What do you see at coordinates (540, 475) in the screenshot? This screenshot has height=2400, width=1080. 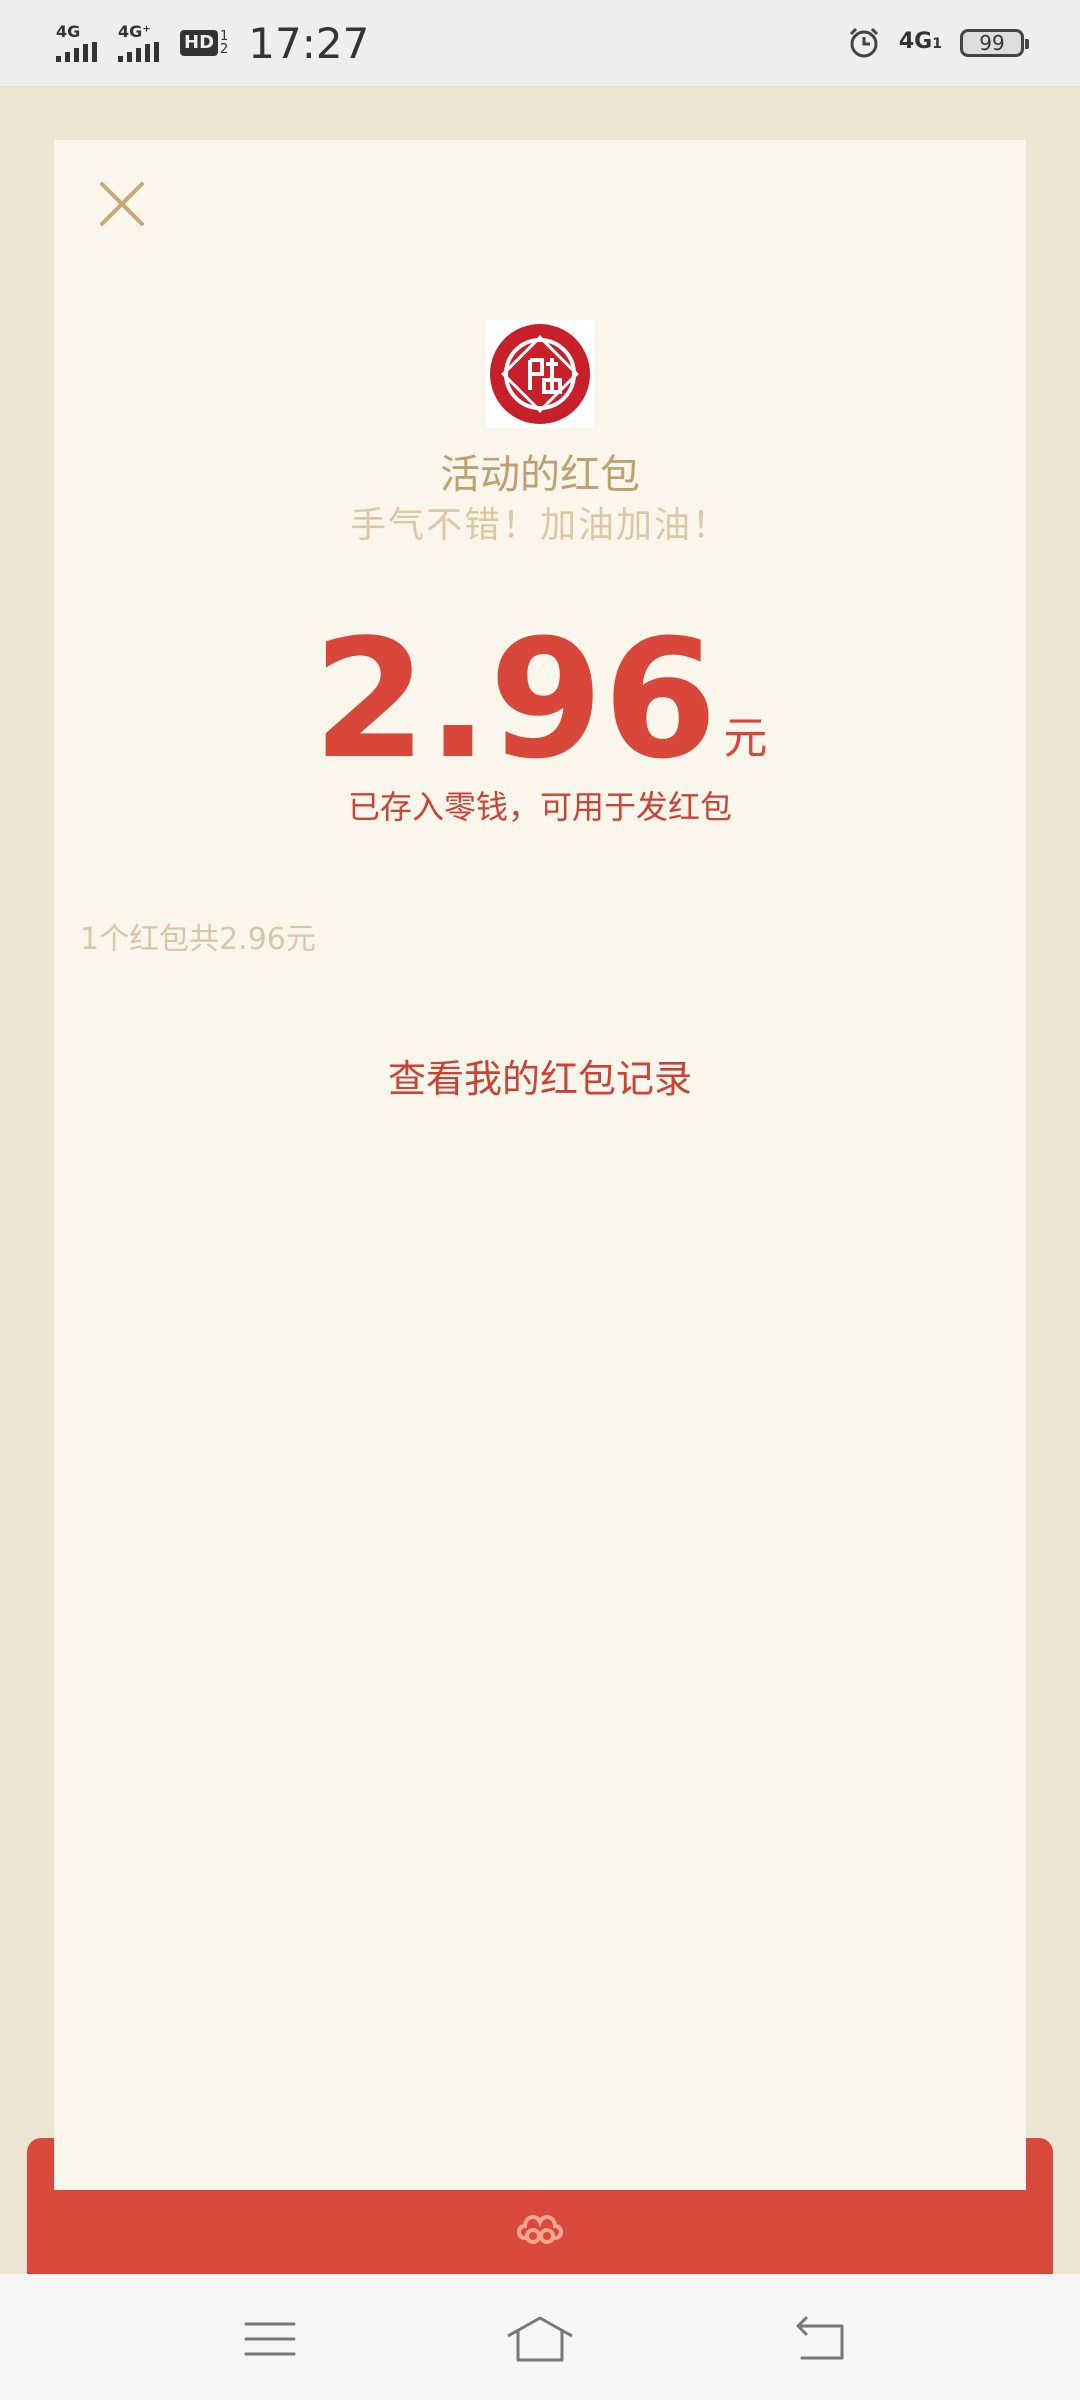 I see `packet-title: 活动的红包` at bounding box center [540, 475].